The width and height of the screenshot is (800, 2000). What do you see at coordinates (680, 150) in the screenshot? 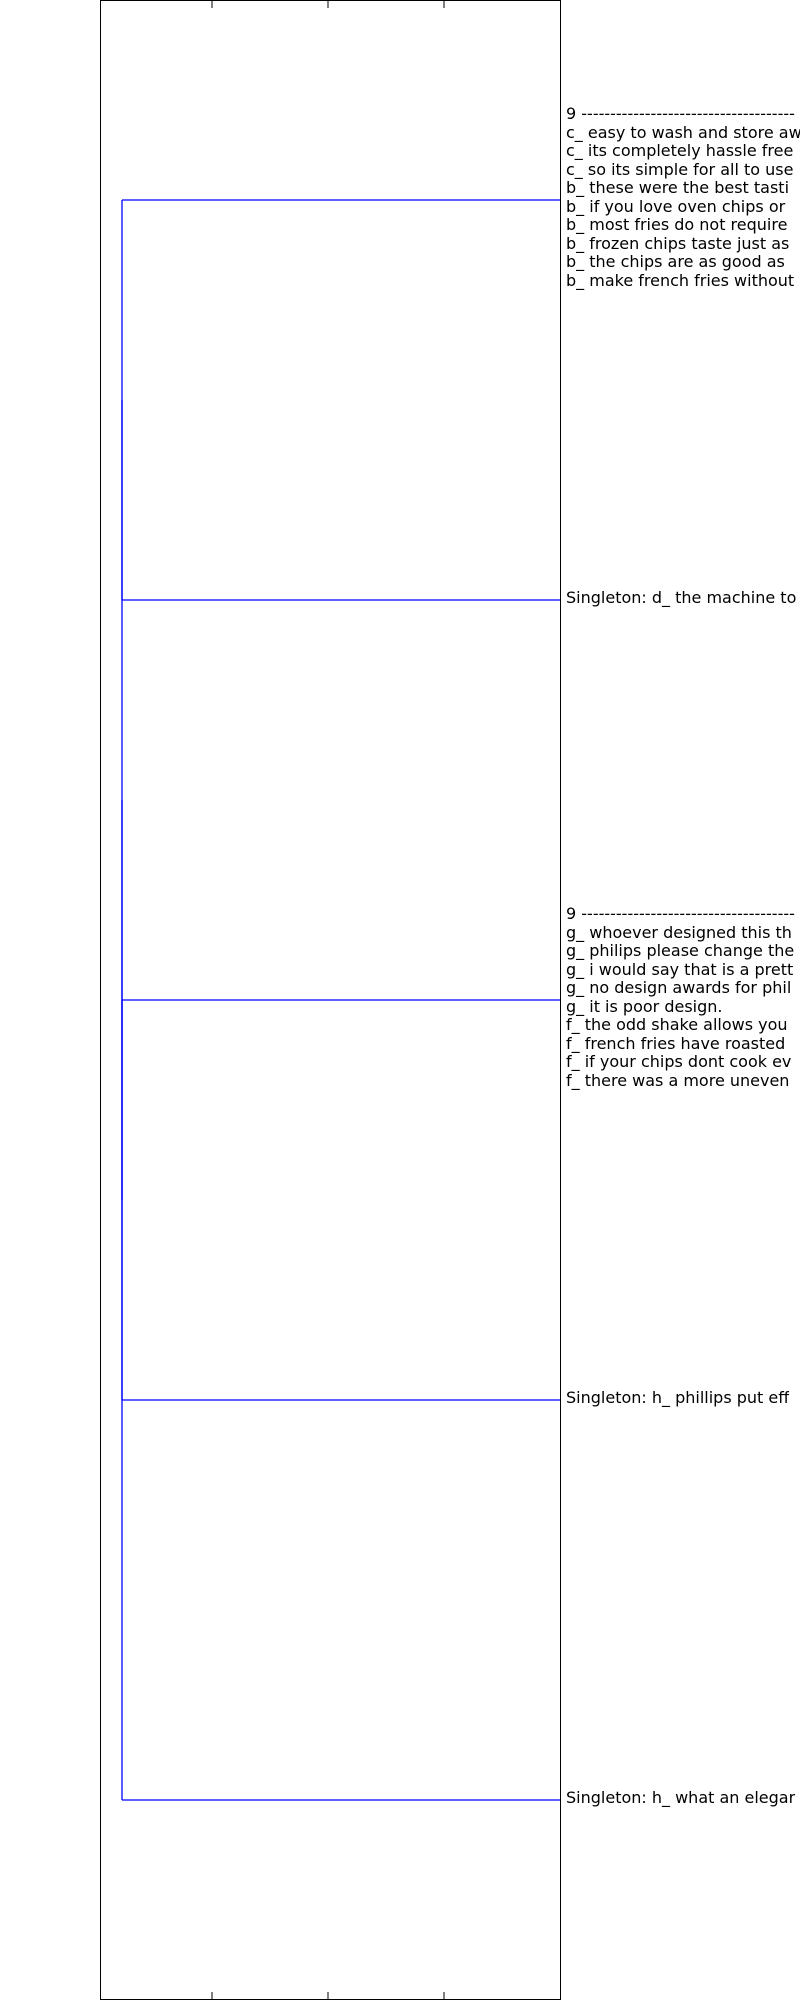
I see `leaf-label-line: c_ its completely hassle free` at bounding box center [680, 150].